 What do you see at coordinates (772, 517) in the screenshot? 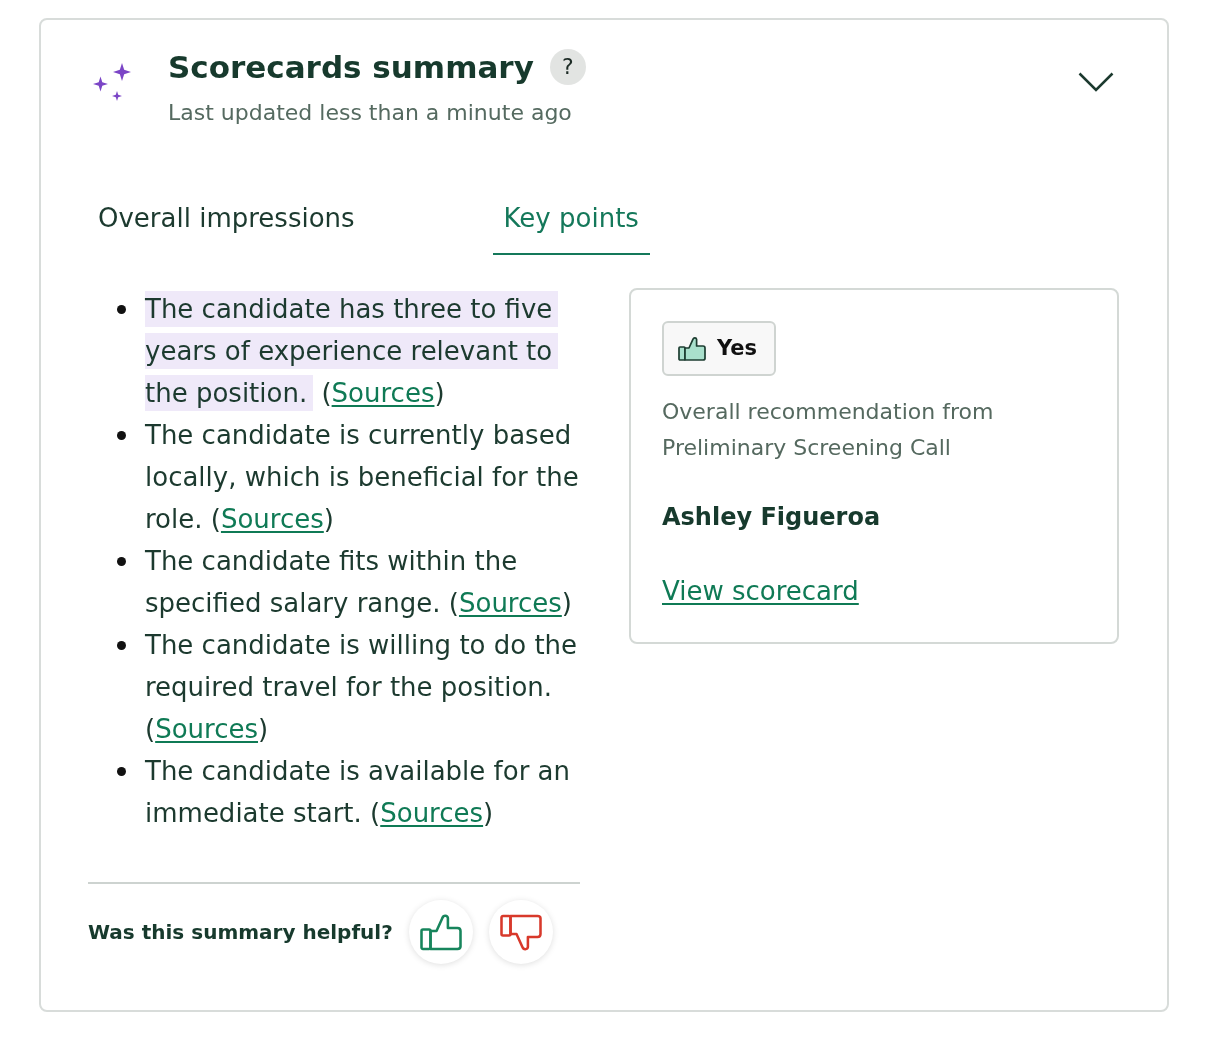
I see `interviewer-name: Ashley Figueroa` at bounding box center [772, 517].